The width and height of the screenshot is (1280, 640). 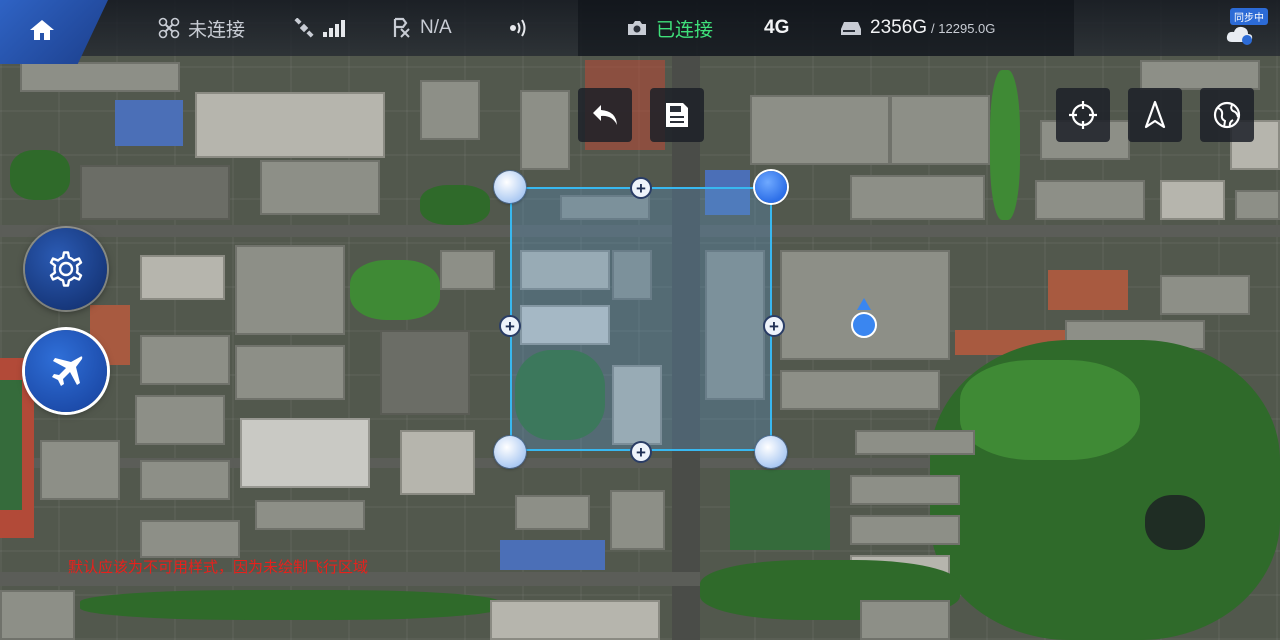 What do you see at coordinates (436, 27) in the screenshot?
I see `rtk-status-text: N/A` at bounding box center [436, 27].